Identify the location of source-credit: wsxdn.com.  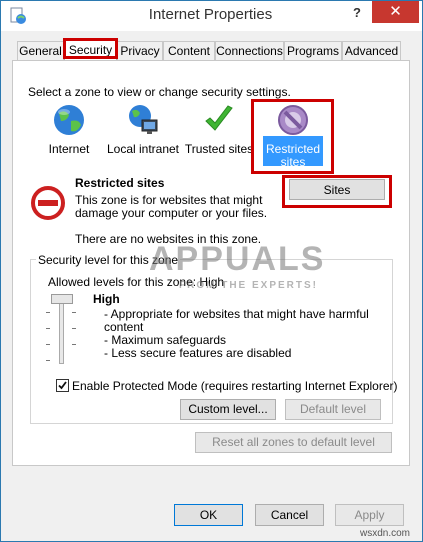
(385, 533).